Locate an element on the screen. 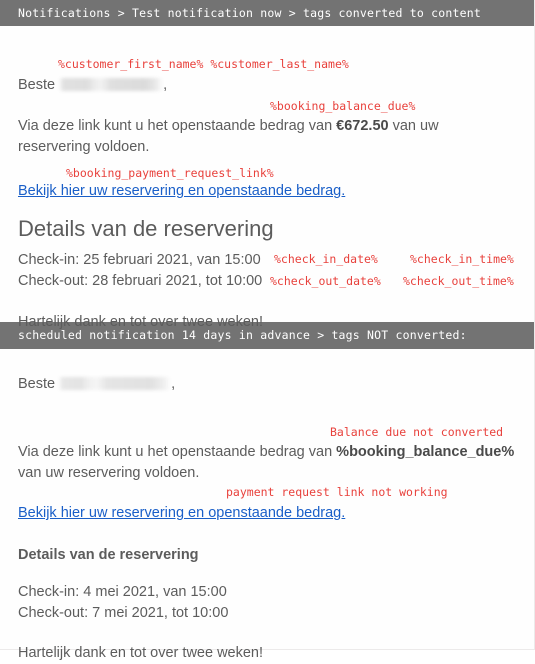  greeting-line-2: Beste , is located at coordinates (96, 384).